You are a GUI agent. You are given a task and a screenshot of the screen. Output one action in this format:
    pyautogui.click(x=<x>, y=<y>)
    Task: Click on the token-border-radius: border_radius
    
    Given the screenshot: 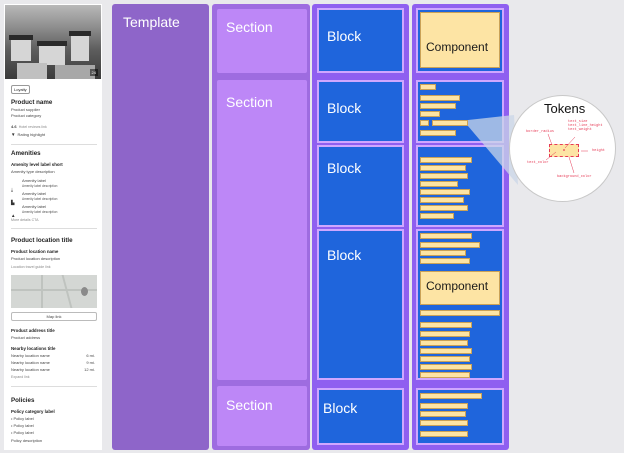 What is the action you would take?
    pyautogui.click(x=540, y=132)
    